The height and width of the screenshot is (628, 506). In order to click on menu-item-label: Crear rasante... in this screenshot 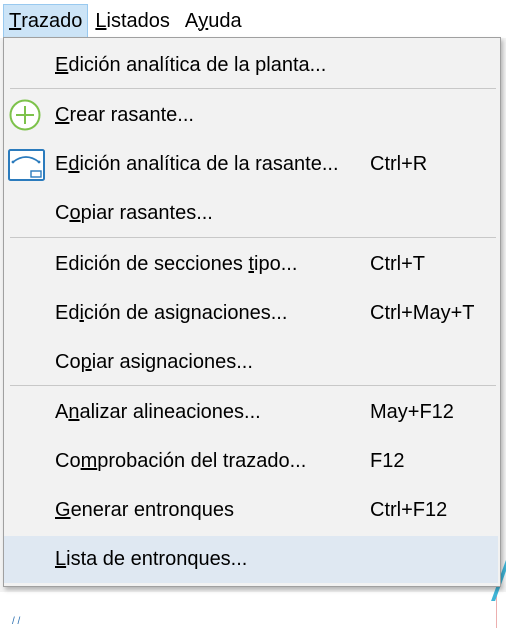, I will do `click(124, 115)`.